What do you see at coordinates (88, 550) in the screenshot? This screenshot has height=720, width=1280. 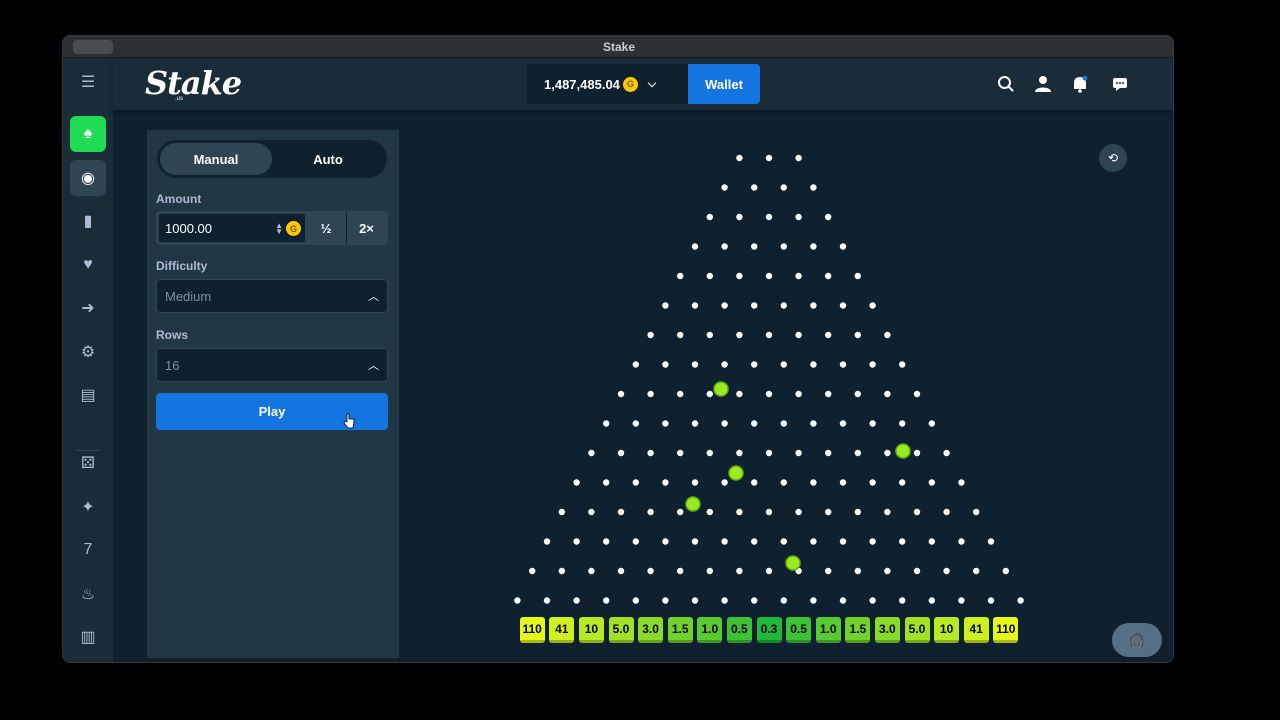 I see `sevens-icon: 7` at bounding box center [88, 550].